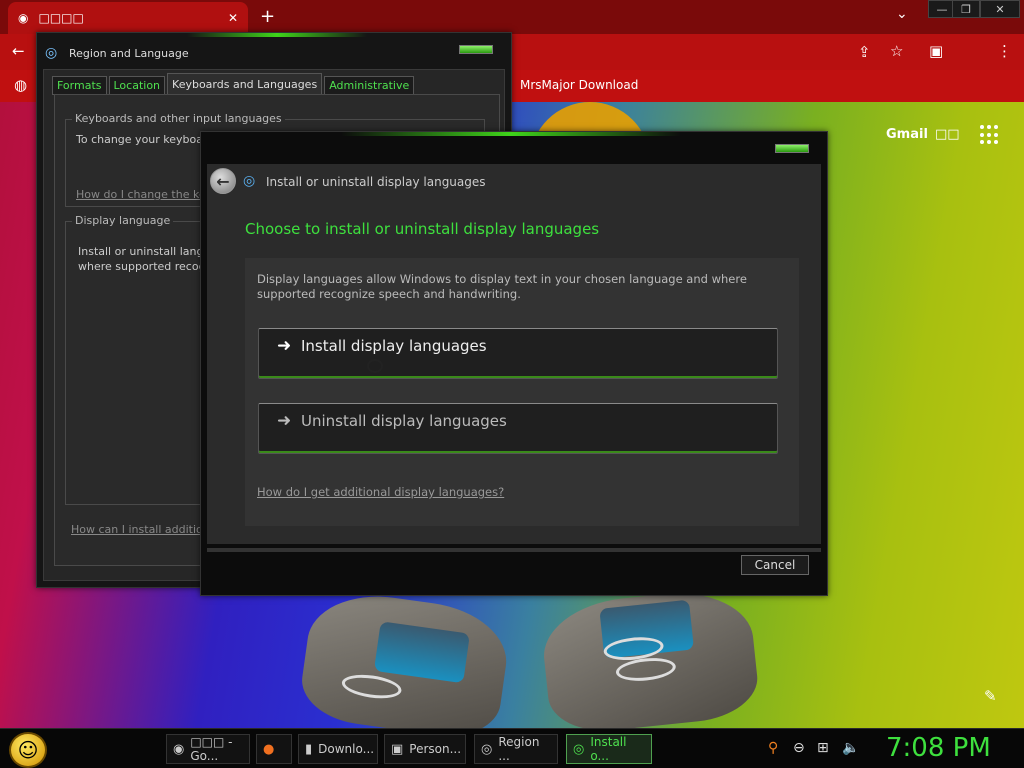  I want to click on taskbar-item-firefox: ●, so click(274, 749).